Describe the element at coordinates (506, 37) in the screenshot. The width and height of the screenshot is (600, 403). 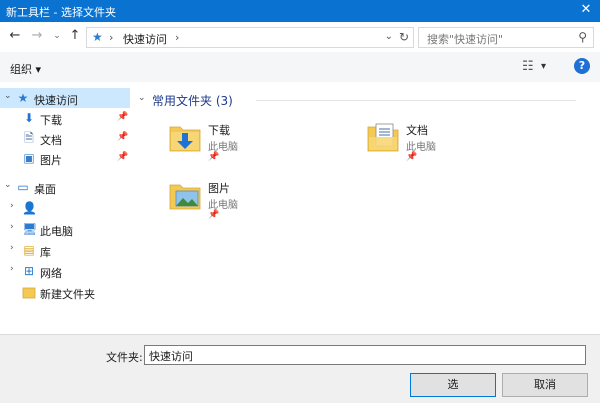
I see `search-input: 搜索"快速访问" ⚲` at that location.